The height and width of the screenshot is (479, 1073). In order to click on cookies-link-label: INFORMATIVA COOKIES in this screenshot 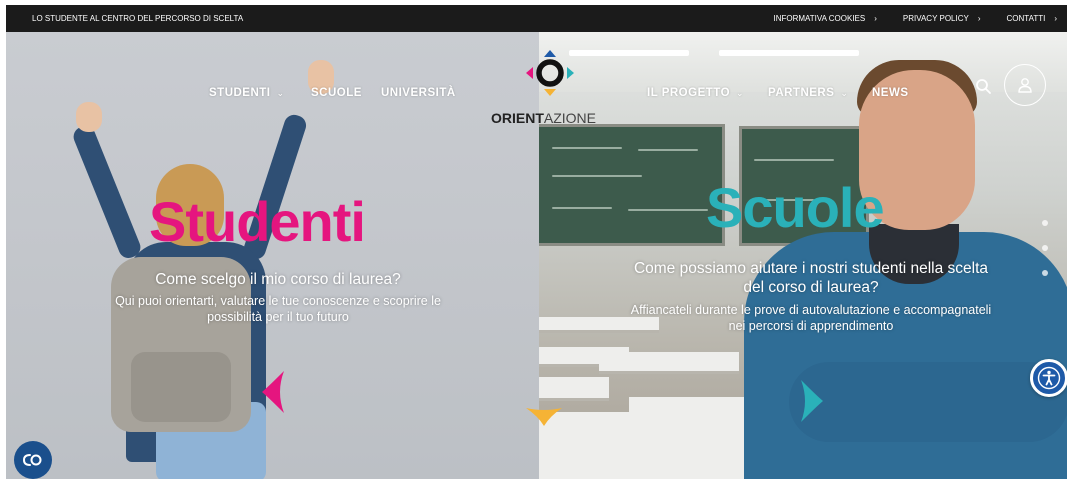, I will do `click(819, 18)`.